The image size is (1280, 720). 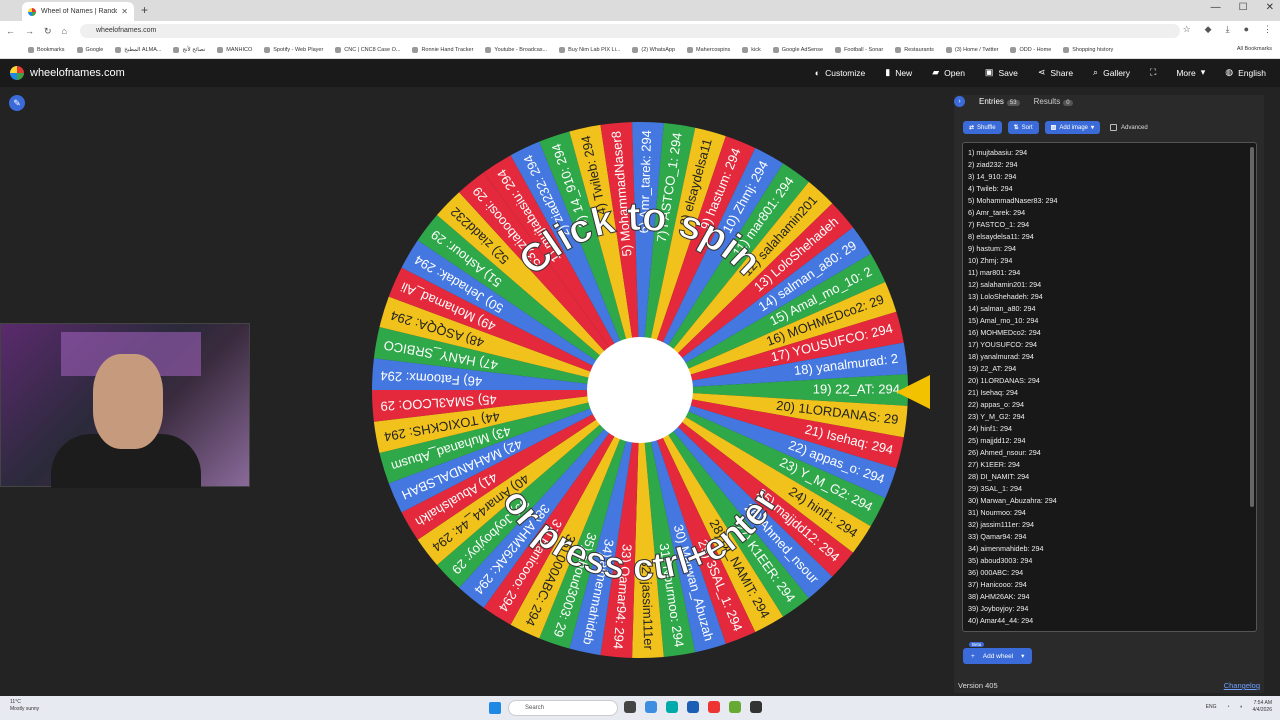 I want to click on entry-line: 37) Hanicooo: 294, so click(x=997, y=584).